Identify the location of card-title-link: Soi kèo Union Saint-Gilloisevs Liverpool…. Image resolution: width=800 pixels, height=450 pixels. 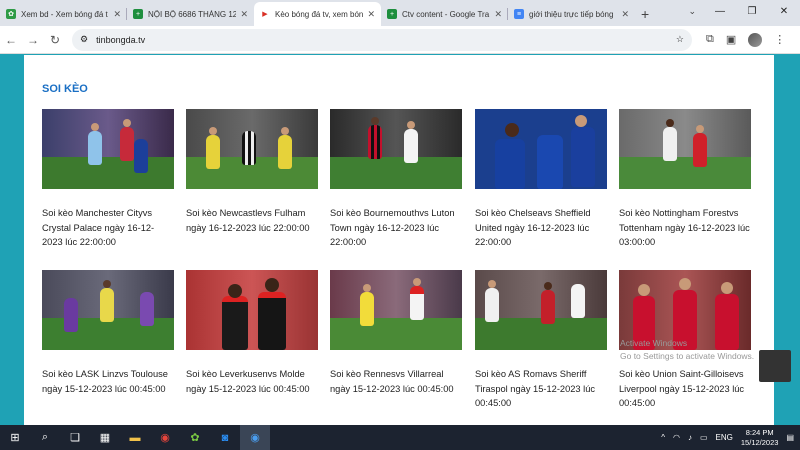
(685, 389).